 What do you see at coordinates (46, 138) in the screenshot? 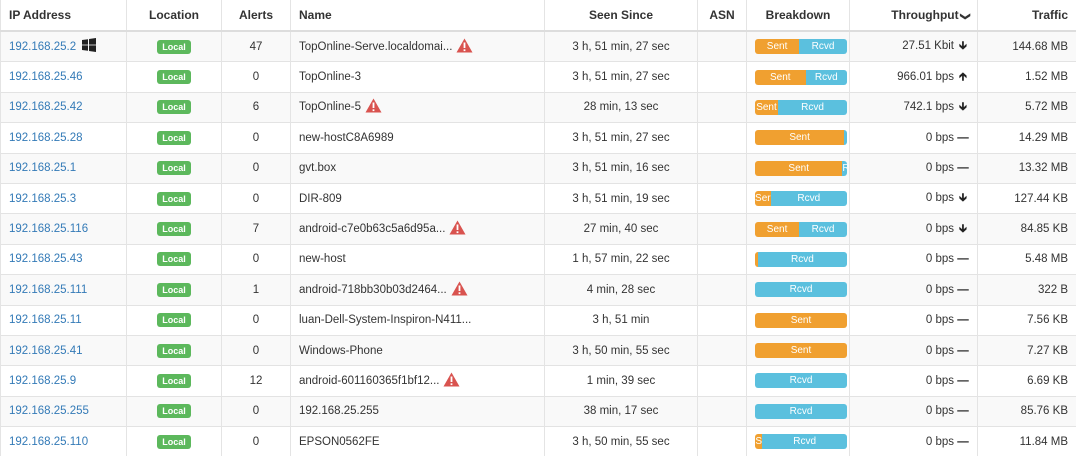
I see `host-ip-link: 192.168.25.28` at bounding box center [46, 138].